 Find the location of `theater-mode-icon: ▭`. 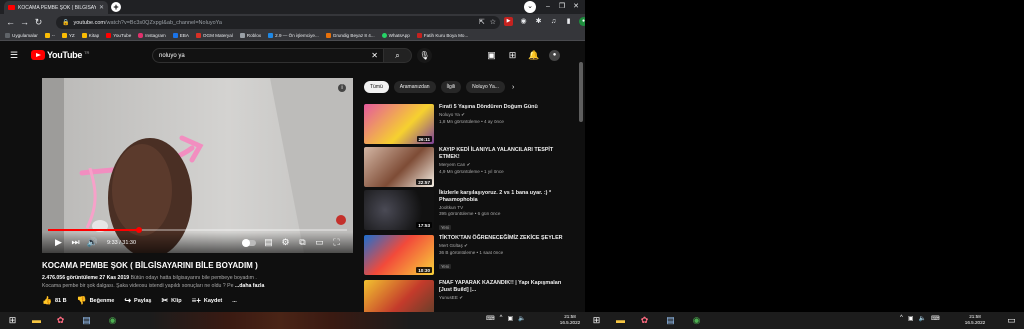

theater-mode-icon: ▭ is located at coordinates (319, 242).